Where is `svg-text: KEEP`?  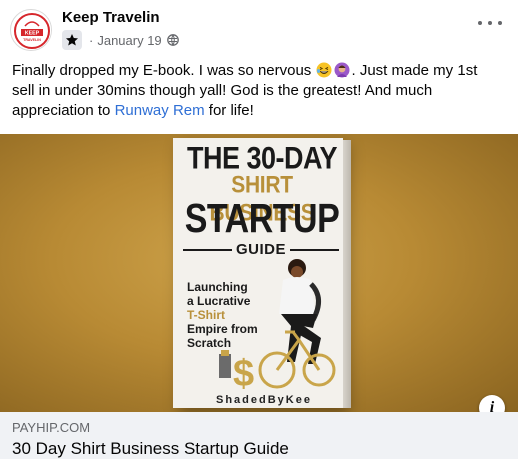 svg-text: KEEP is located at coordinates (32, 34).